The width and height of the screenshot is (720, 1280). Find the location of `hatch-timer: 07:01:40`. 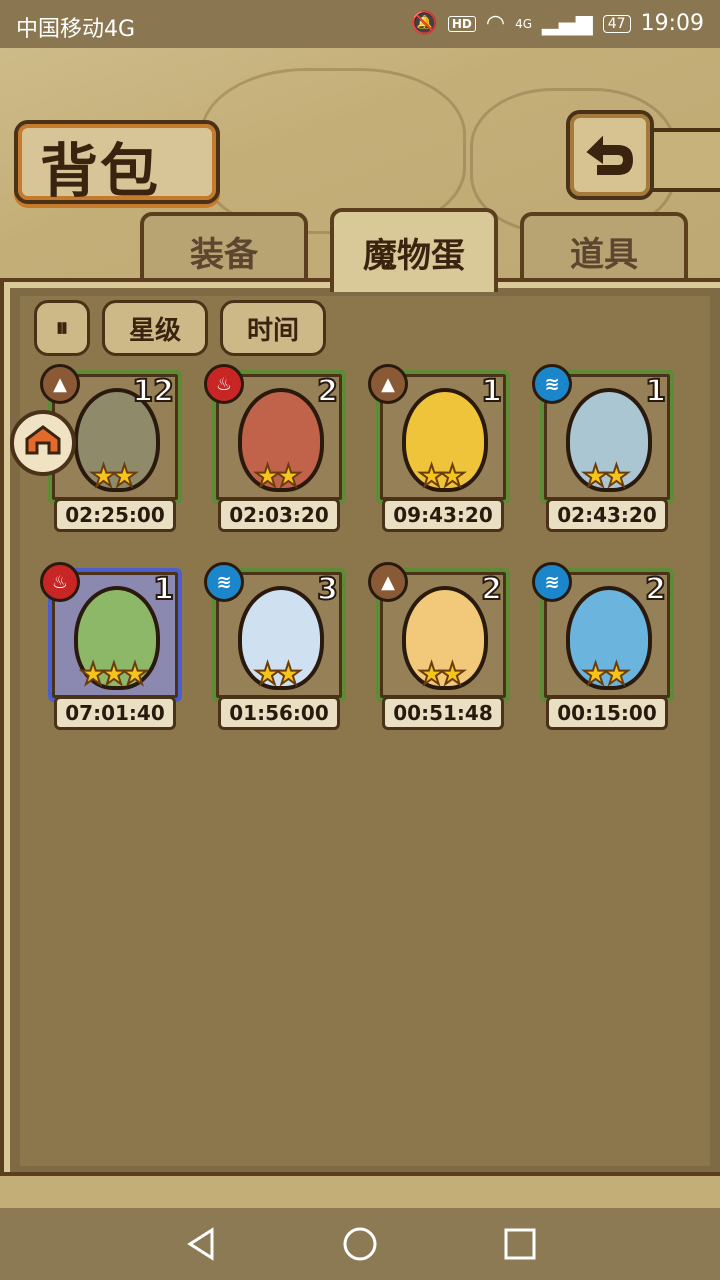

hatch-timer: 07:01:40 is located at coordinates (115, 713).